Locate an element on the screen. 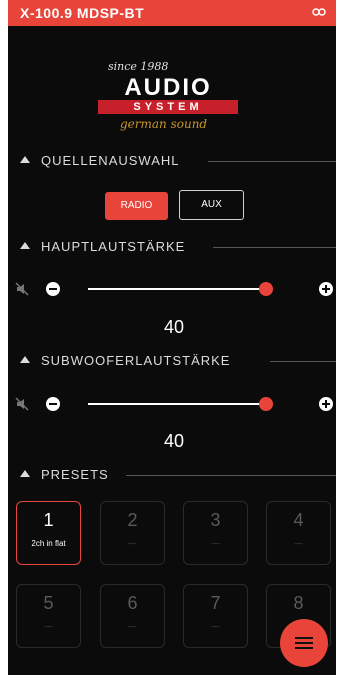 This screenshot has width=338, height=675. source-aux-button: AUX is located at coordinates (211, 205).